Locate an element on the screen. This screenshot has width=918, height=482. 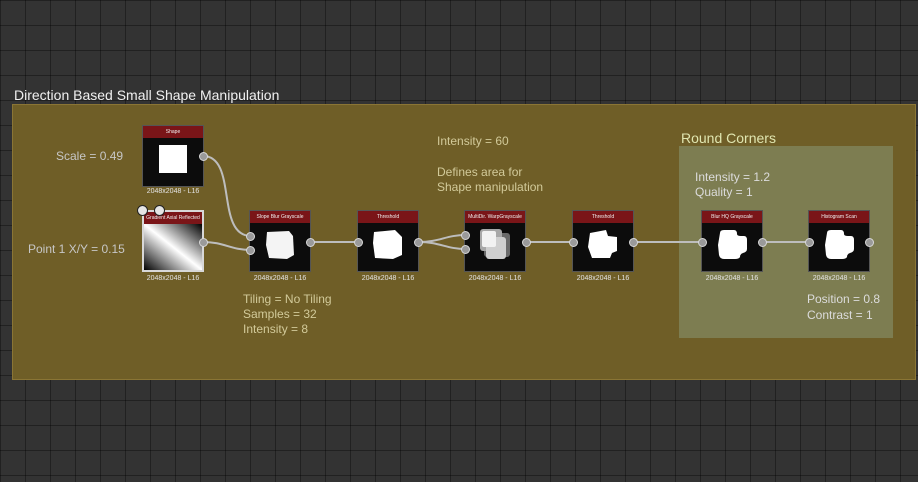
node-threshold-2: Threshold is located at coordinates (603, 241).